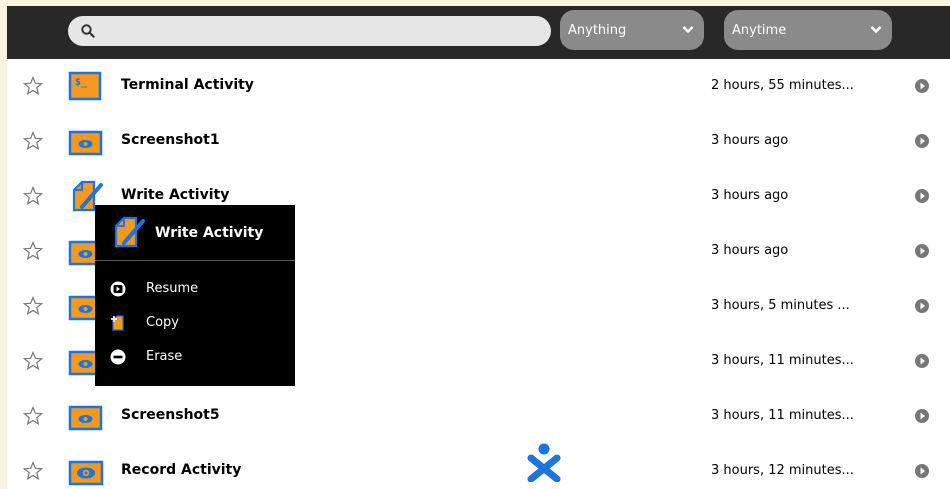 This screenshot has width=950, height=489. I want to click on search-input, so click(321, 32).